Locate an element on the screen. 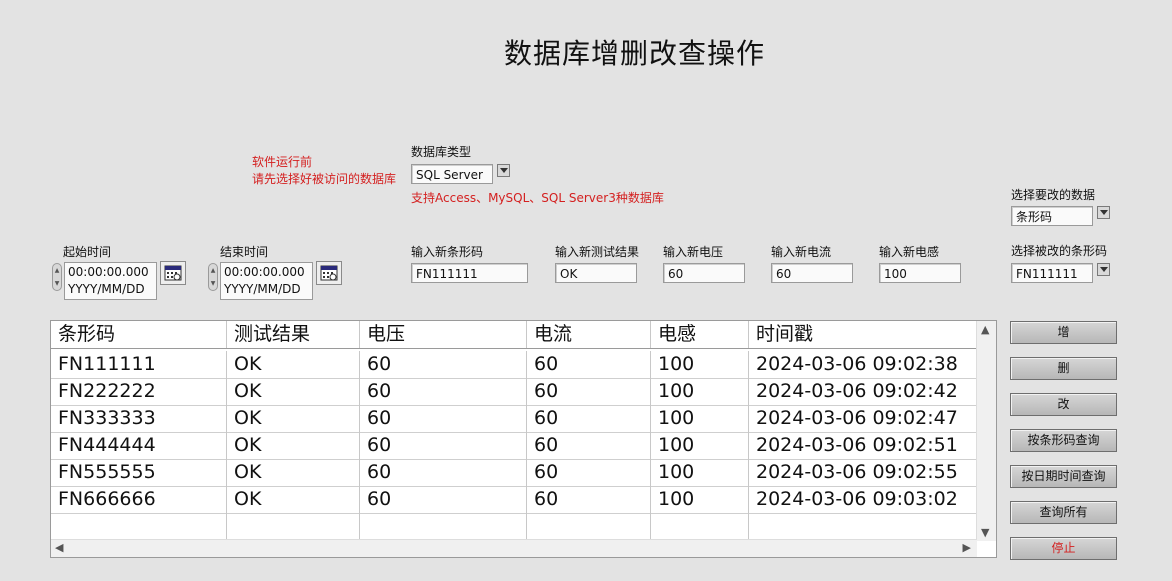  new-barcode-label: 输入新条形码 is located at coordinates (447, 252).